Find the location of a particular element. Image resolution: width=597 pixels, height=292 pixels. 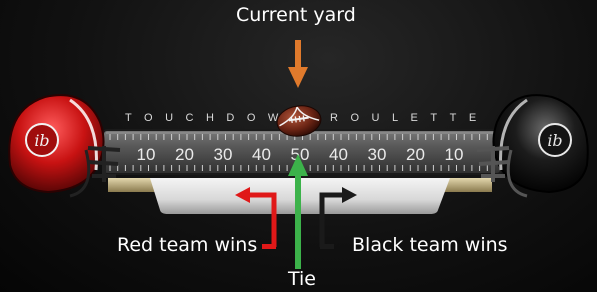

red-helmet-logo: ib is located at coordinates (41, 140).